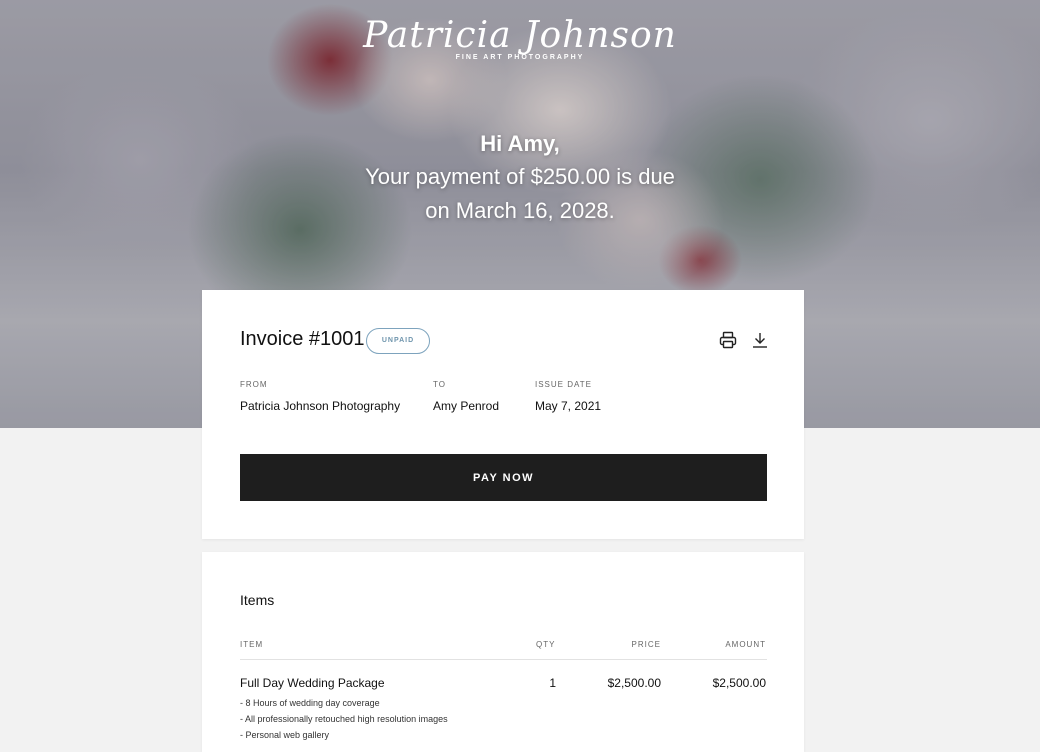  I want to click on from-label: FROM, so click(254, 384).